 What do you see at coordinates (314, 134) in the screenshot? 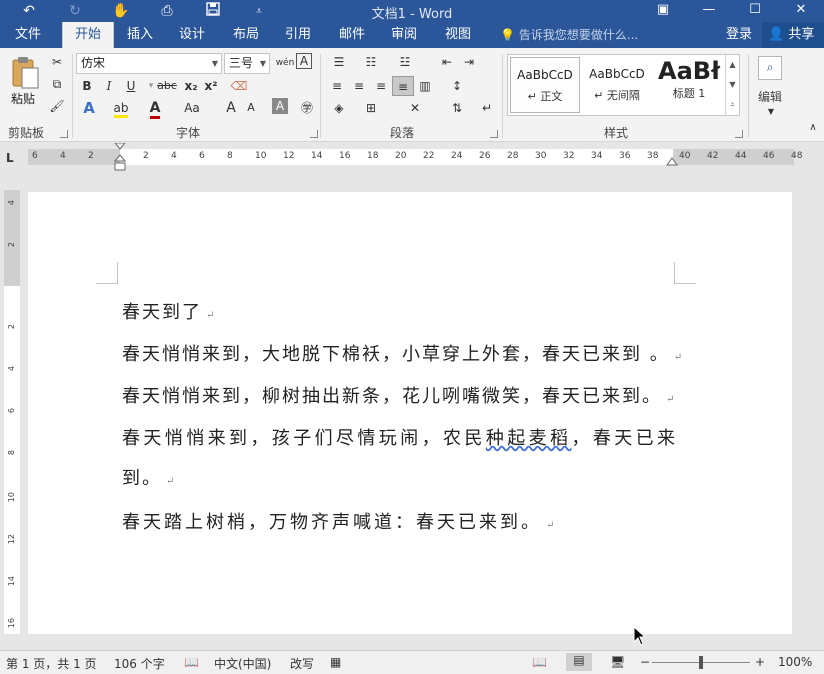
I see `font-launcher-icon` at bounding box center [314, 134].